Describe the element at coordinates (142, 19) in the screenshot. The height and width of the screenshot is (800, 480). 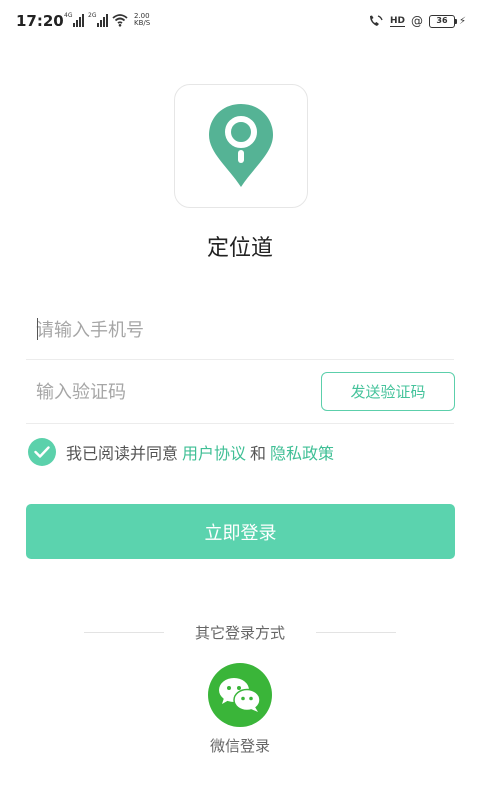
I see `network-speed: 2.00 KB/S` at that location.